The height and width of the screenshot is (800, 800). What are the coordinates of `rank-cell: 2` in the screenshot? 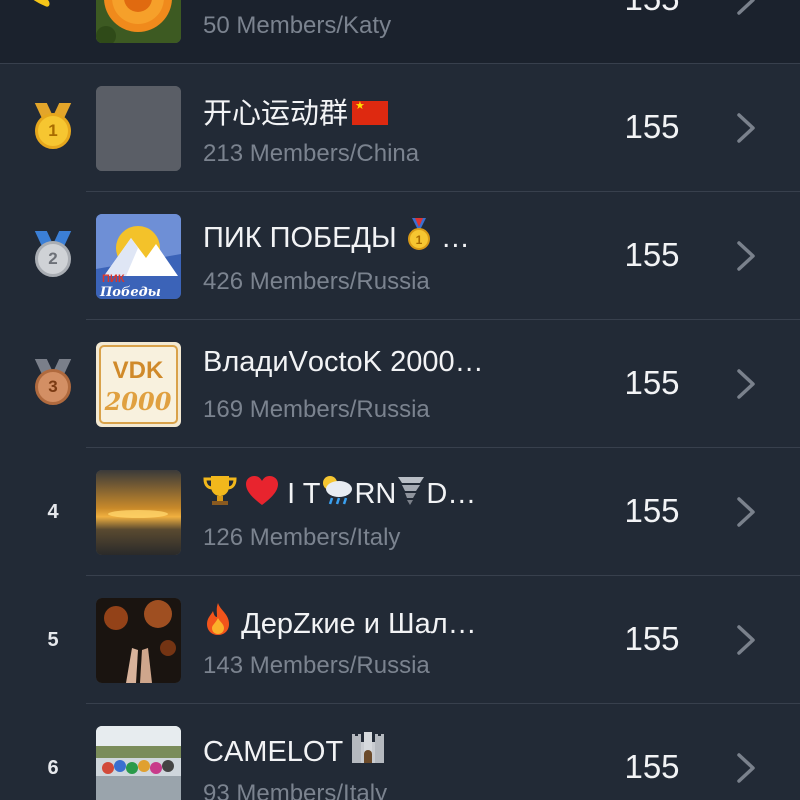 It's located at (53, 256).